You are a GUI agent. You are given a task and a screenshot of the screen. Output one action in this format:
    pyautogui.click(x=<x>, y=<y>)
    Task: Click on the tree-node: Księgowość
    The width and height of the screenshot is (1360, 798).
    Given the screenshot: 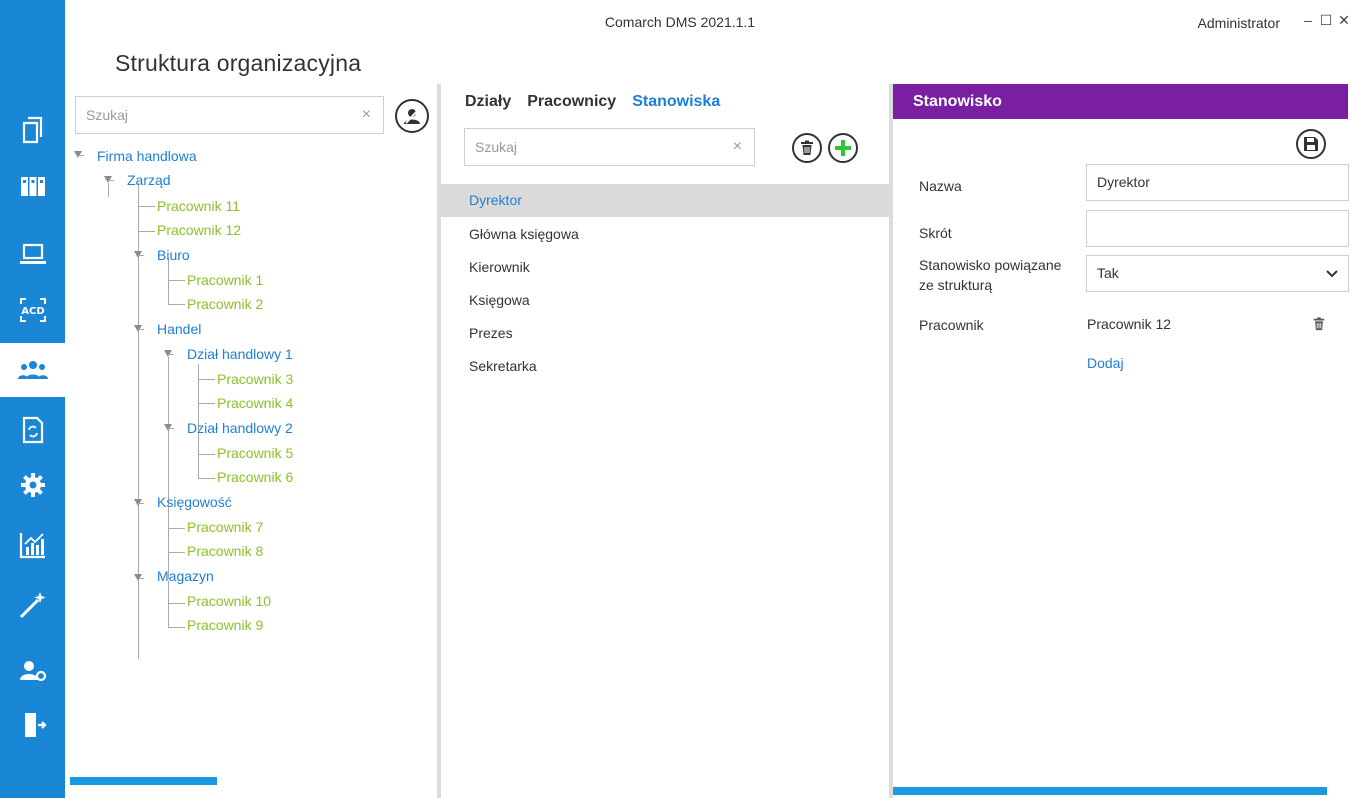 What is the action you would take?
    pyautogui.click(x=194, y=502)
    